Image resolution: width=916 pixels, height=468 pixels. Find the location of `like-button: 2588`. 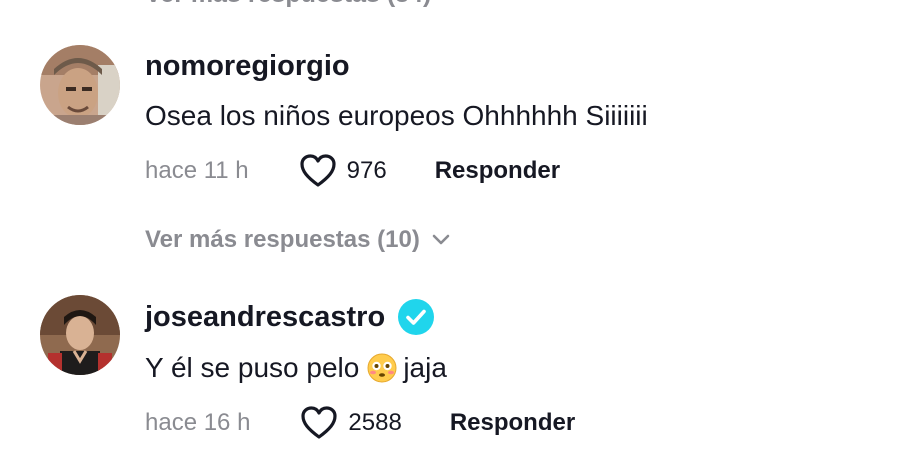

like-button: 2588 is located at coordinates (351, 423).